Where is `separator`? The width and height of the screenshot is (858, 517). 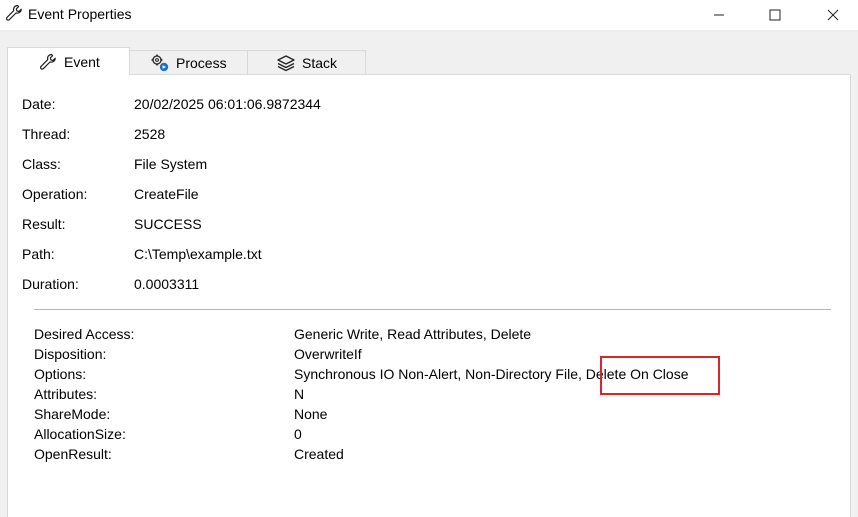
separator is located at coordinates (432, 309).